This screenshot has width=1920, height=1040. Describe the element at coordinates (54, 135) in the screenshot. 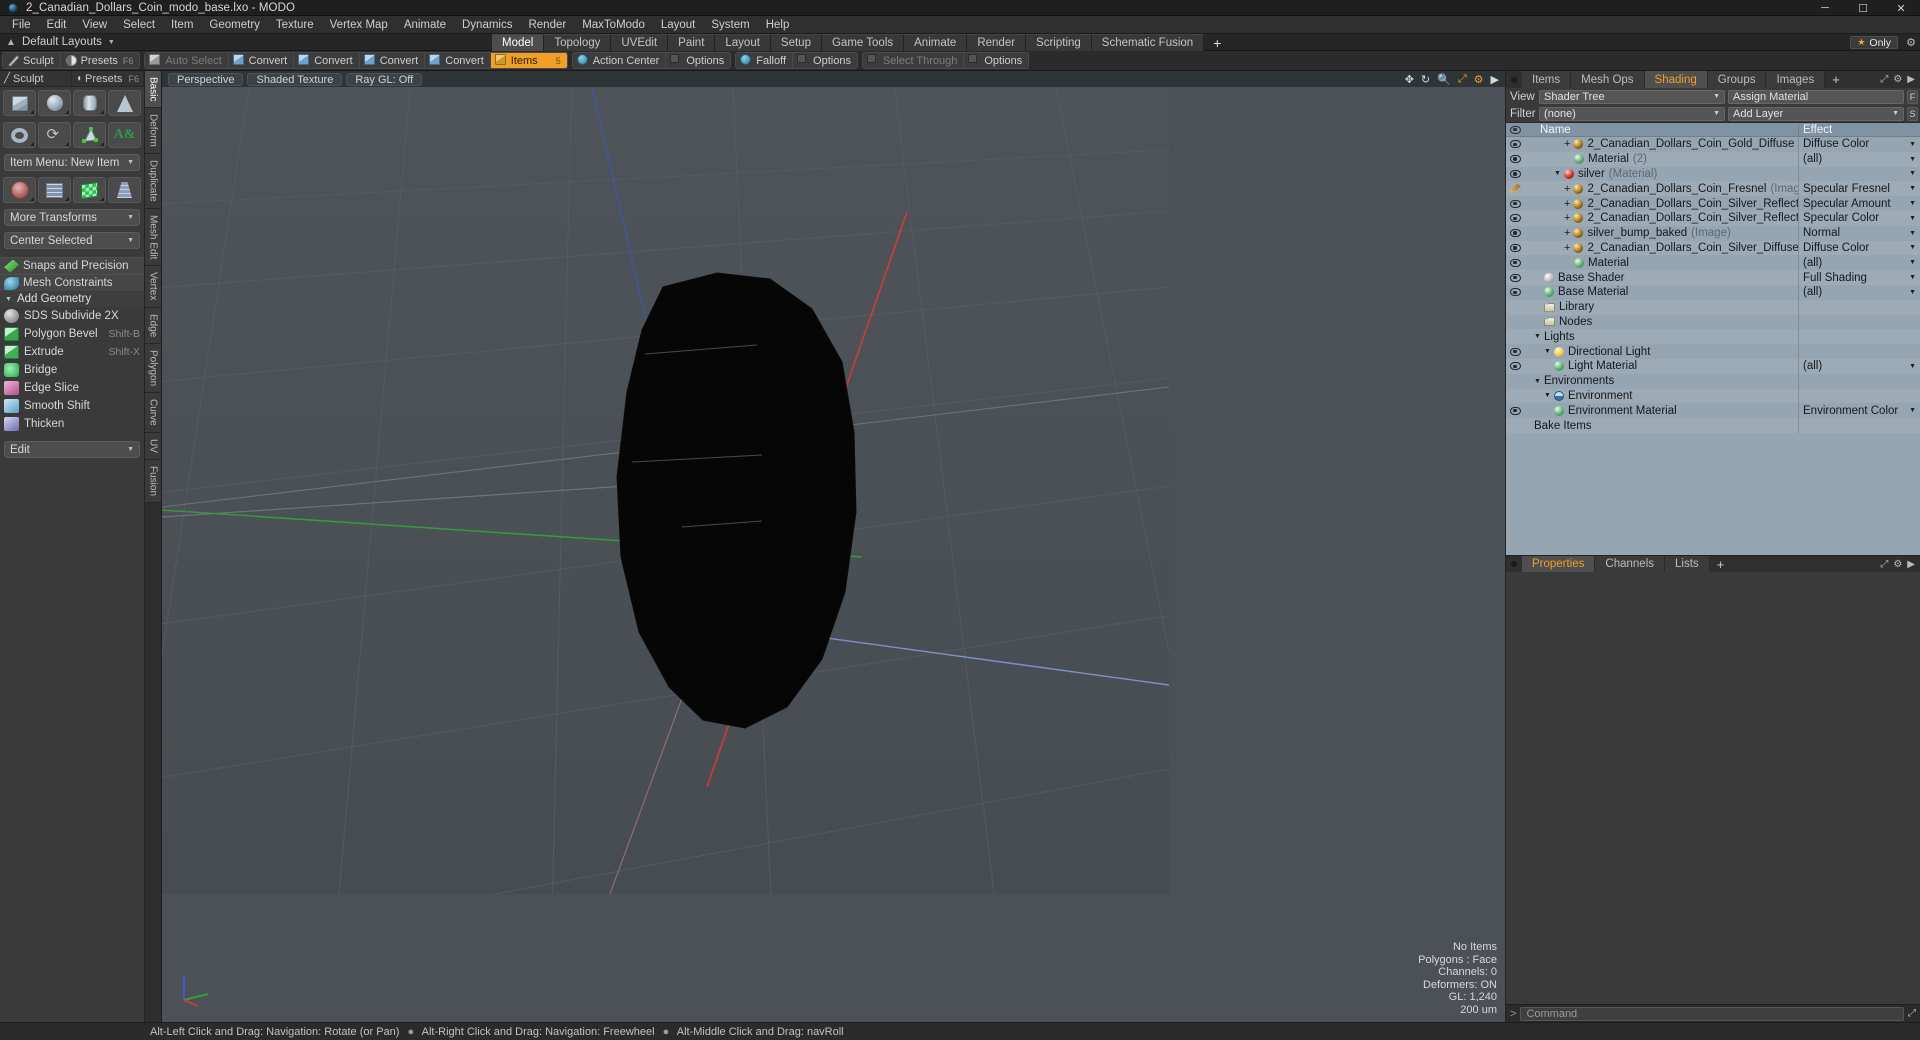

I see `spiral-primitive-button: ⟳` at that location.